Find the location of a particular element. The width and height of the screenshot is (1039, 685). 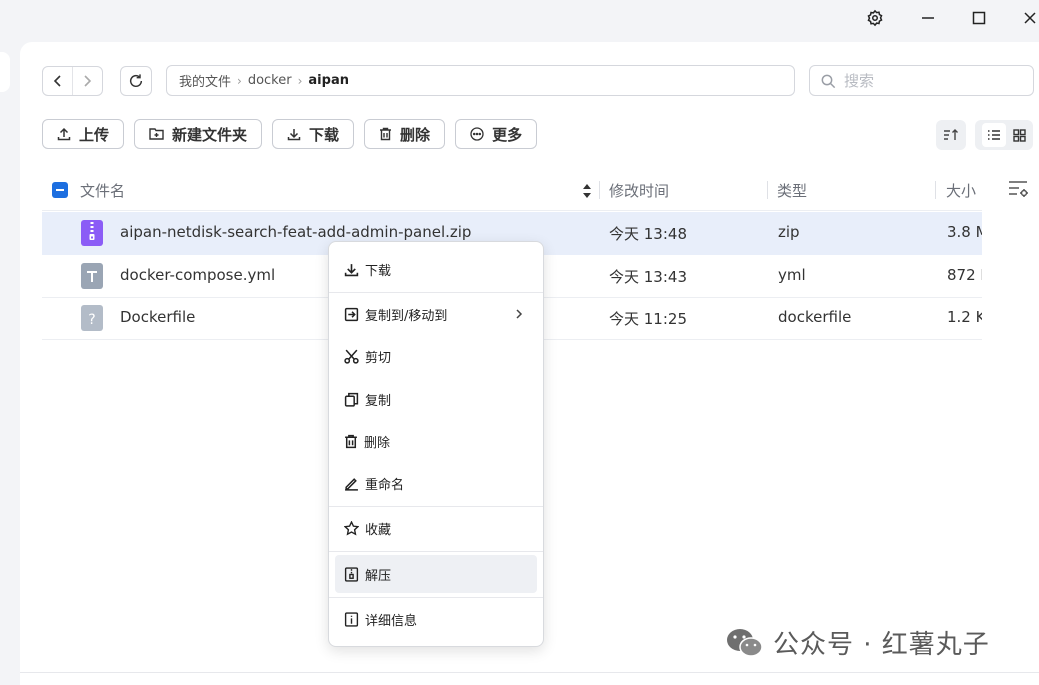

breadcrumb-item-docker: docker is located at coordinates (270, 80).